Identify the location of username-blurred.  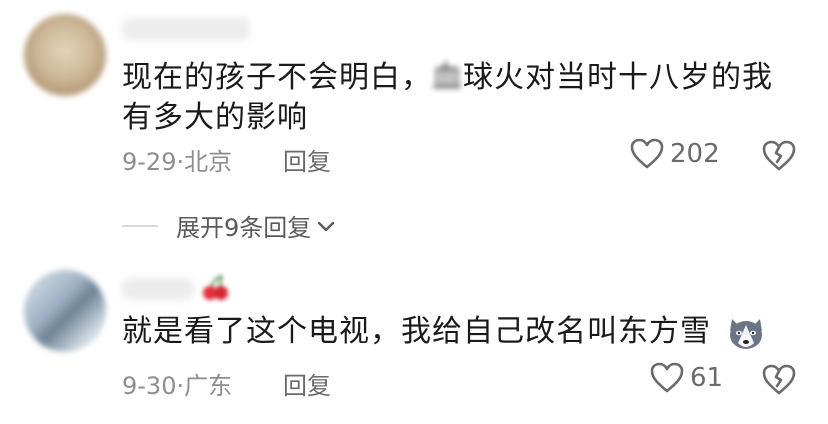
(158, 289).